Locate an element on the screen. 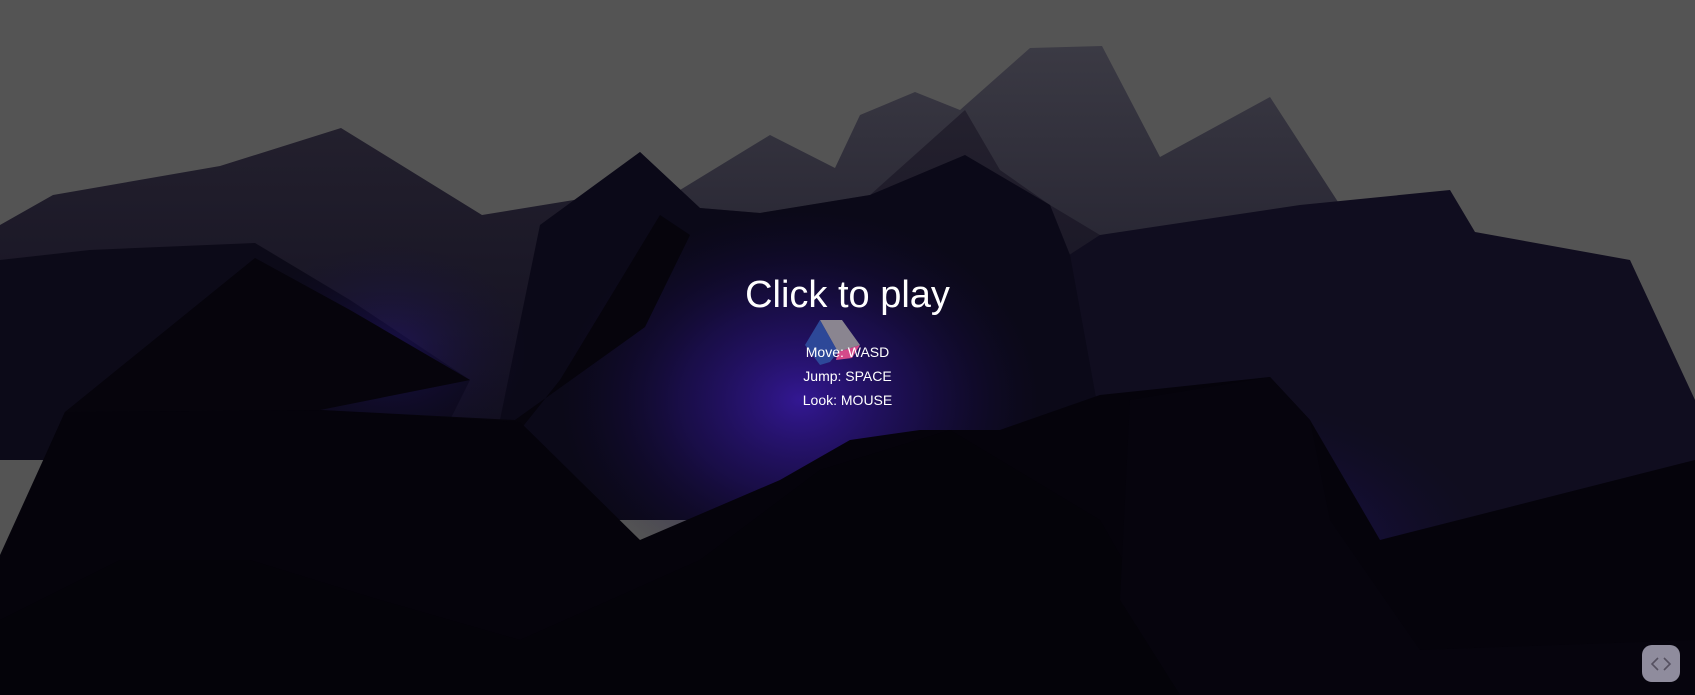 This screenshot has width=1695, height=695. control-hint-move: Move: WASD is located at coordinates (847, 352).